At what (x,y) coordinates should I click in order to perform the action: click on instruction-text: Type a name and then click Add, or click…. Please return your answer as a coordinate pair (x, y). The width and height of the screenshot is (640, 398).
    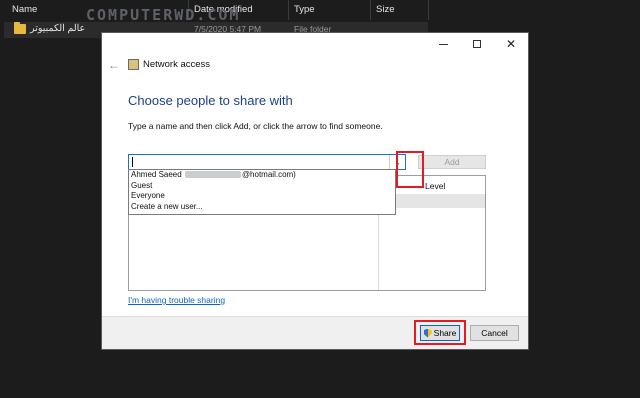
    Looking at the image, I should click on (255, 126).